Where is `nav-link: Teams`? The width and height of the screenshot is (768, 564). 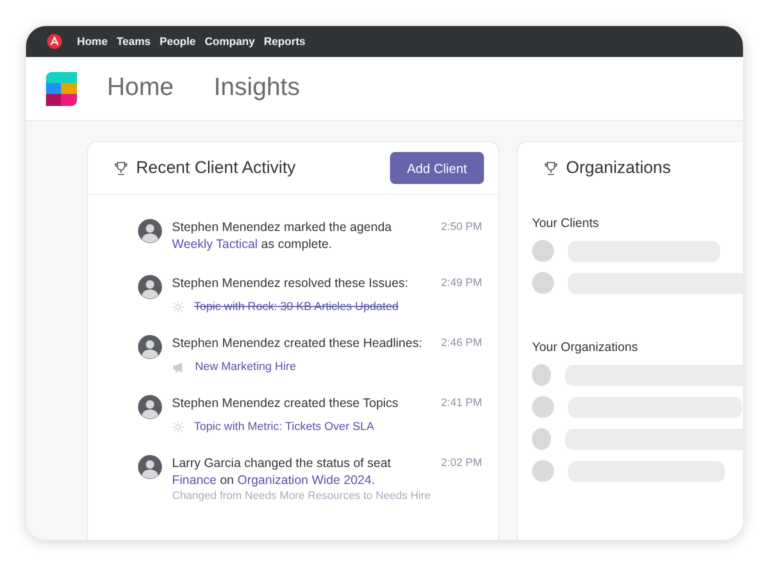 nav-link: Teams is located at coordinates (133, 42).